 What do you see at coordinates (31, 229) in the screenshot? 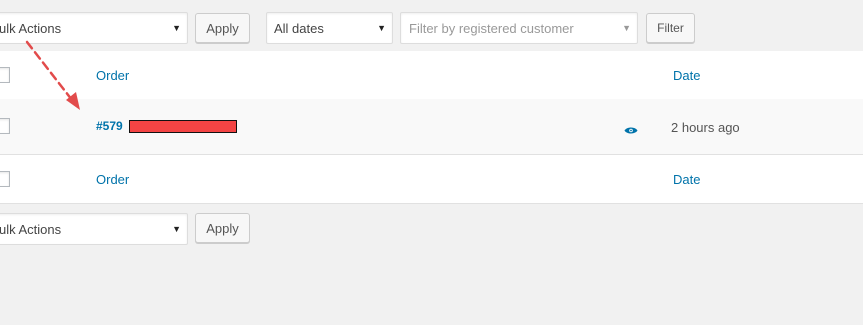
I see `bulk-actions-value-bottom: ulk Actions` at bounding box center [31, 229].